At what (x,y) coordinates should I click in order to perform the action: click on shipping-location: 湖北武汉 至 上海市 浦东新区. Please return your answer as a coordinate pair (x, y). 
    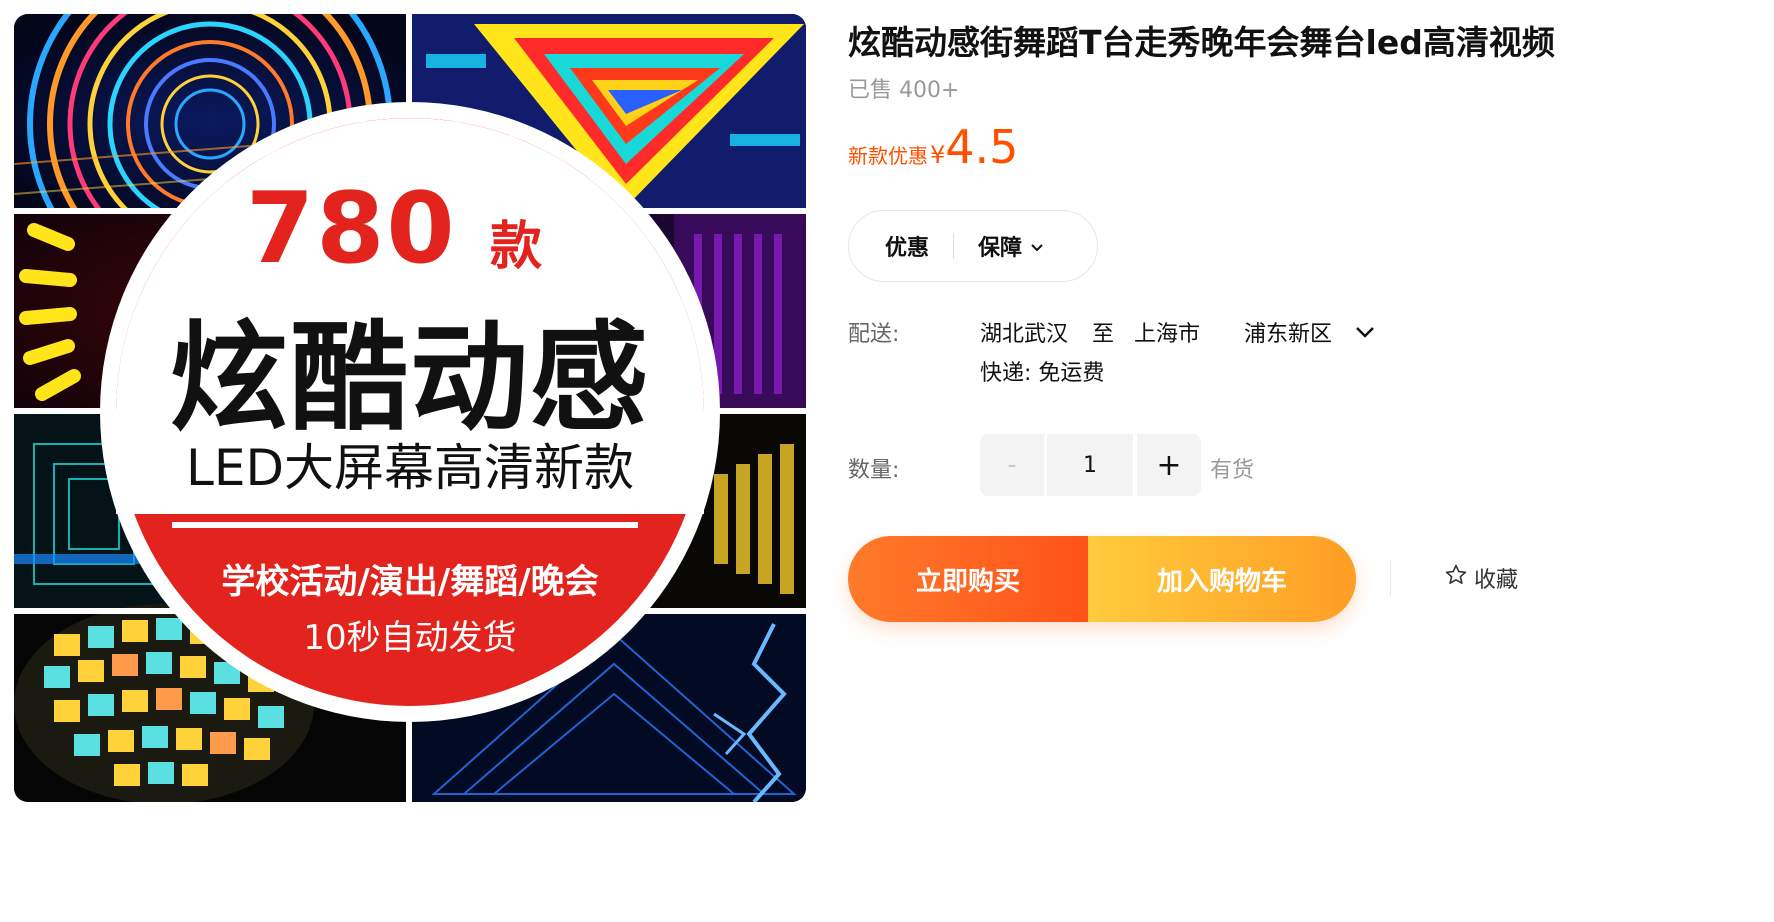
    Looking at the image, I should click on (1178, 332).